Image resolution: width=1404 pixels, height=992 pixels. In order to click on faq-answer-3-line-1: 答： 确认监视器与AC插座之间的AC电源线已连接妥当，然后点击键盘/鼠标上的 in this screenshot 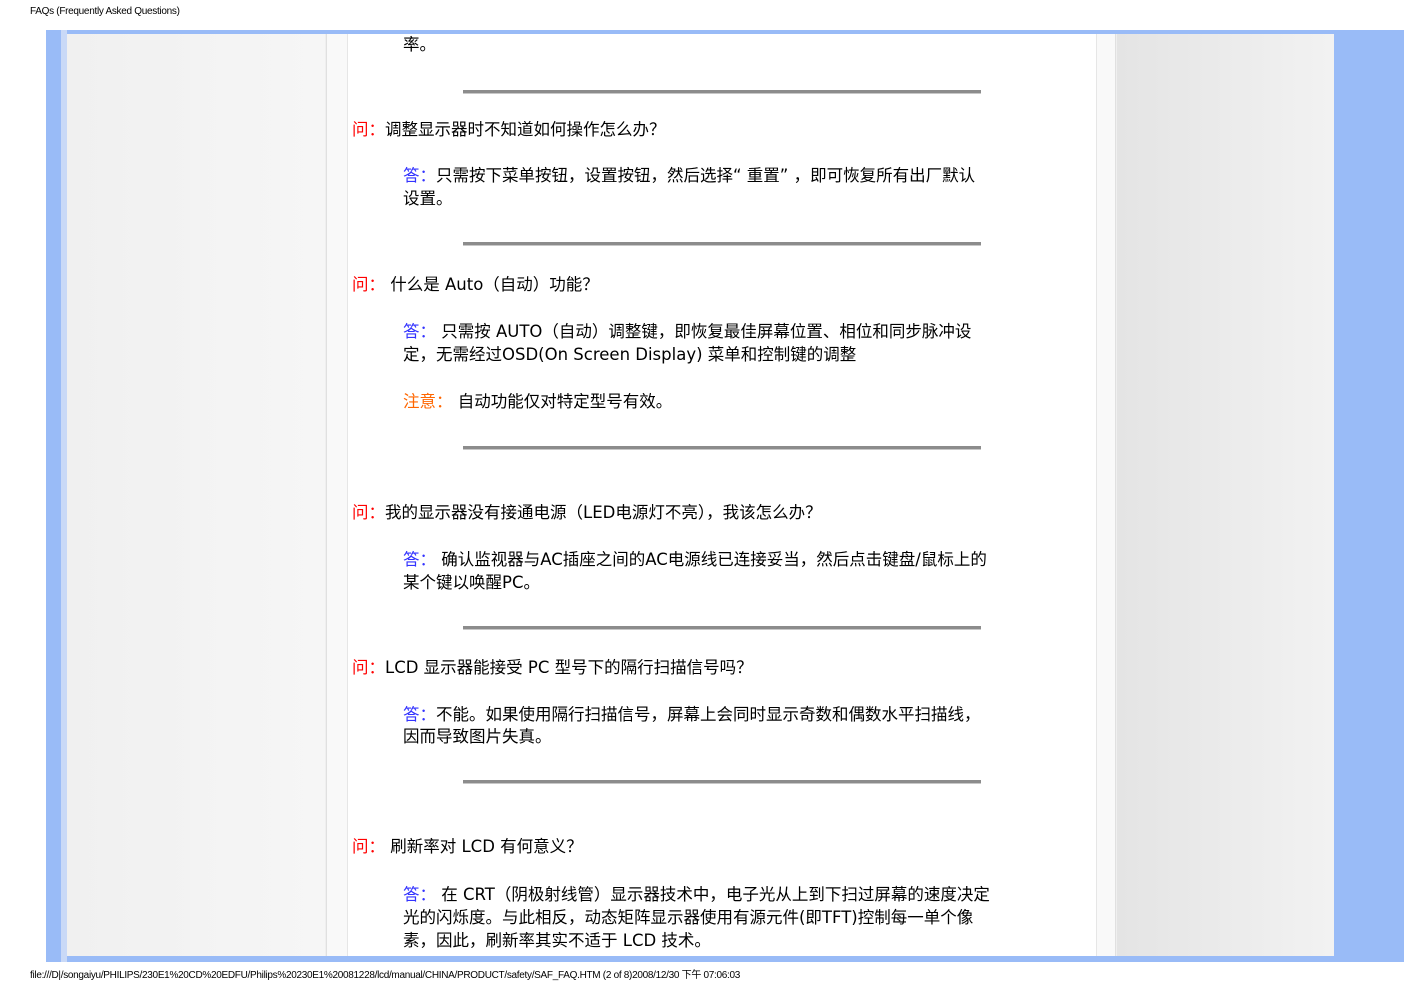, I will do `click(695, 559)`.